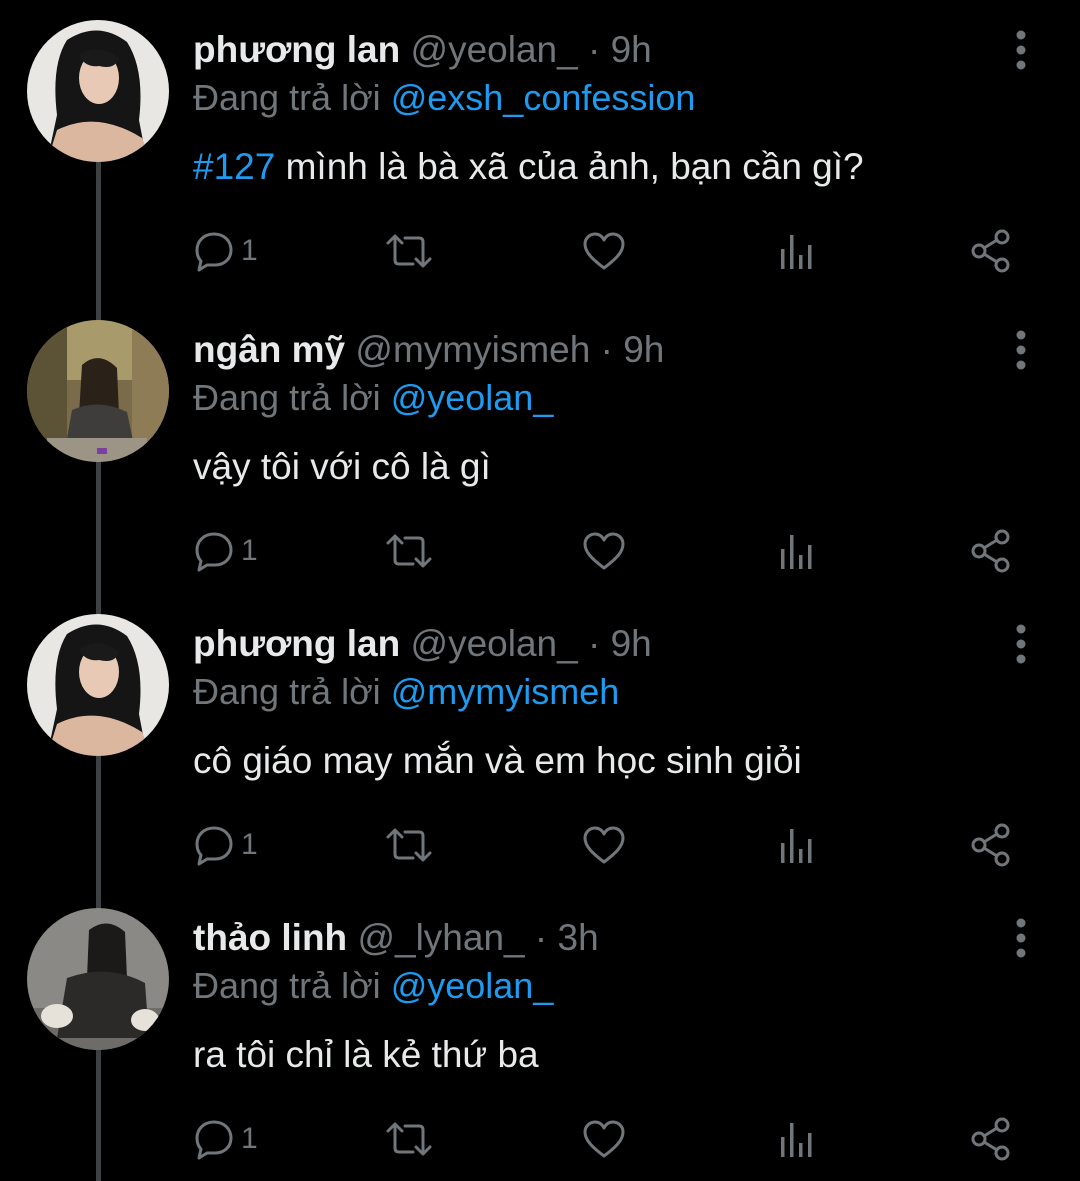  Describe the element at coordinates (270, 937) in the screenshot. I see `display-name: thảo linh` at that location.